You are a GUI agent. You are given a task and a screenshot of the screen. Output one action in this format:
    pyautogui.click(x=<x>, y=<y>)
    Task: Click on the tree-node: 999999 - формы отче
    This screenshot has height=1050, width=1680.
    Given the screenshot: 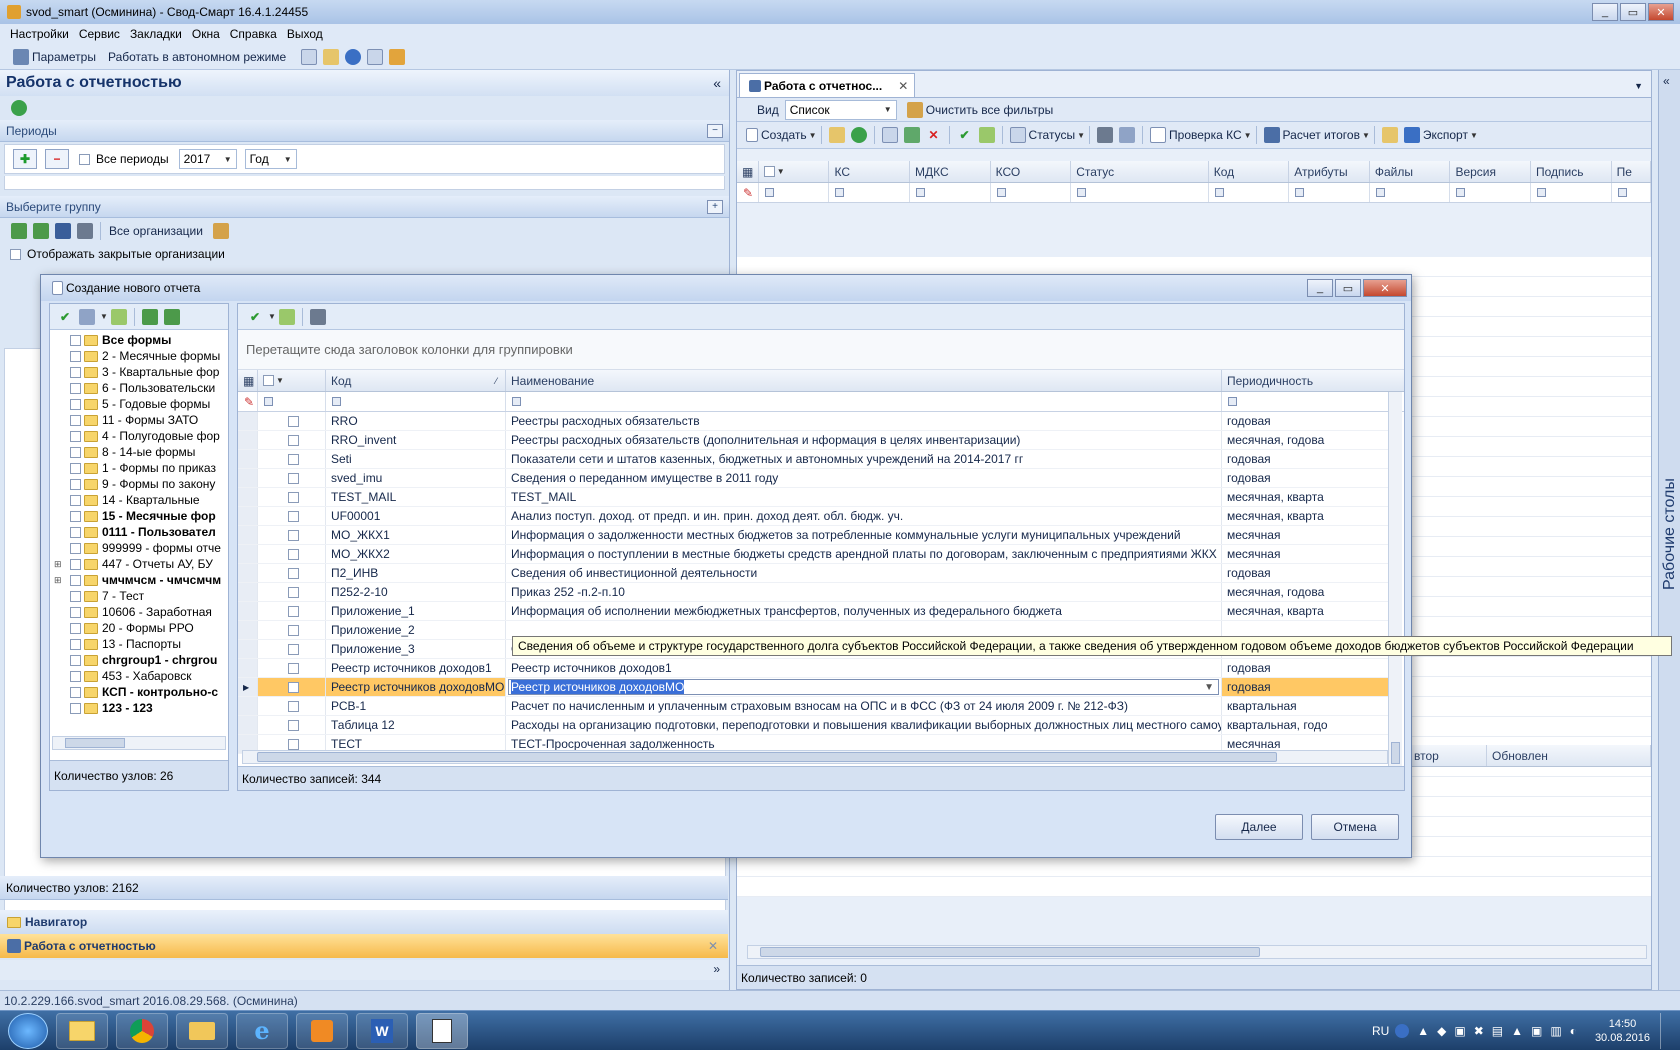 What is the action you would take?
    pyautogui.click(x=139, y=548)
    